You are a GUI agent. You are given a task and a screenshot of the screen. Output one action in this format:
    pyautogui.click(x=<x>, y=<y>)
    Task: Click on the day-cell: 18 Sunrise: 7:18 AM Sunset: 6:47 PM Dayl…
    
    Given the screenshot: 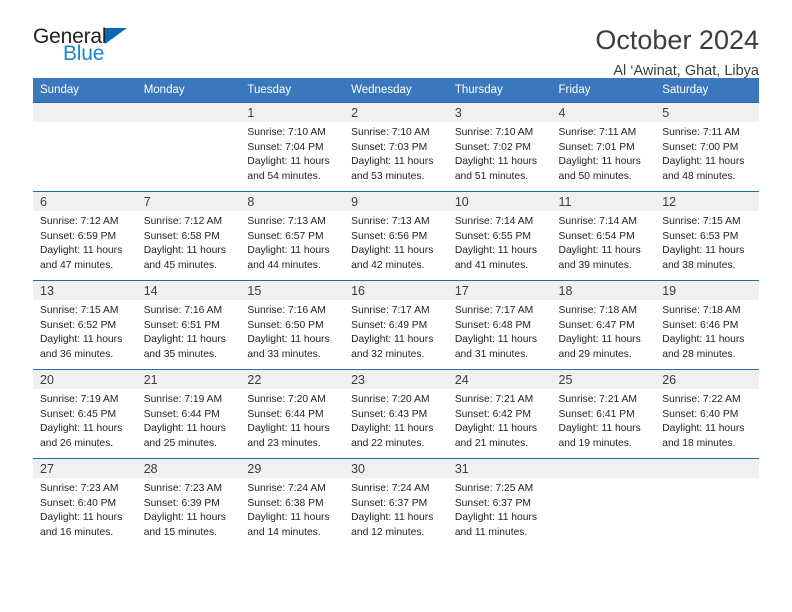 What is the action you would take?
    pyautogui.click(x=603, y=325)
    